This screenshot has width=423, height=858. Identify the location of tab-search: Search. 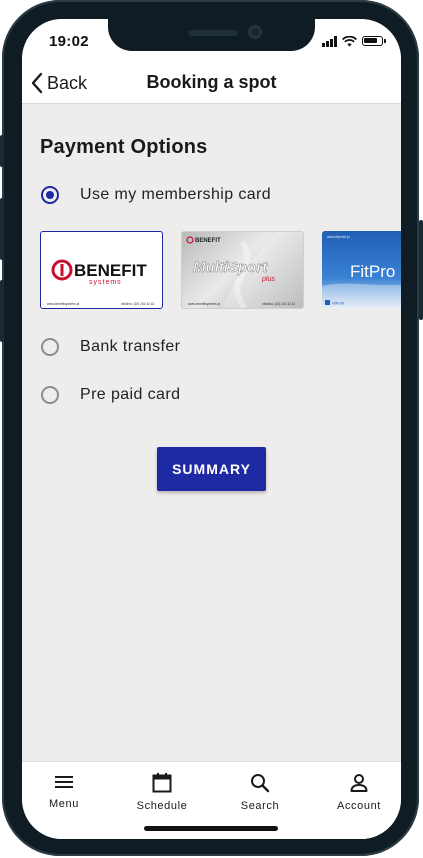
(260, 792).